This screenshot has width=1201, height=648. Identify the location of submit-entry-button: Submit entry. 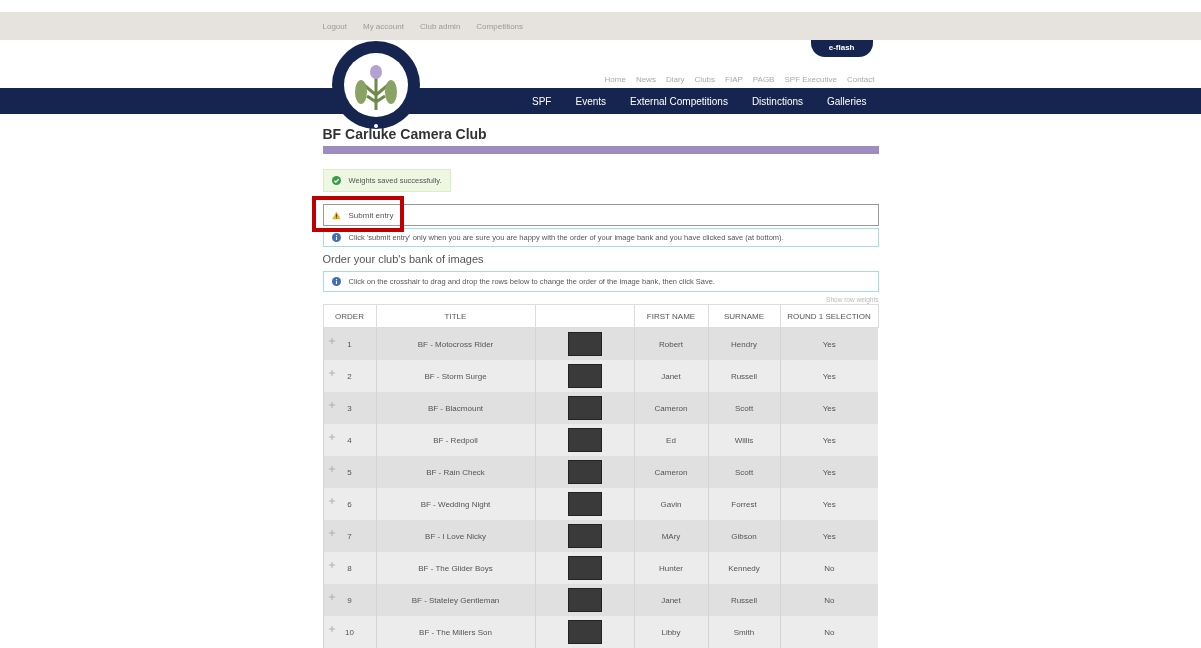
(600, 215).